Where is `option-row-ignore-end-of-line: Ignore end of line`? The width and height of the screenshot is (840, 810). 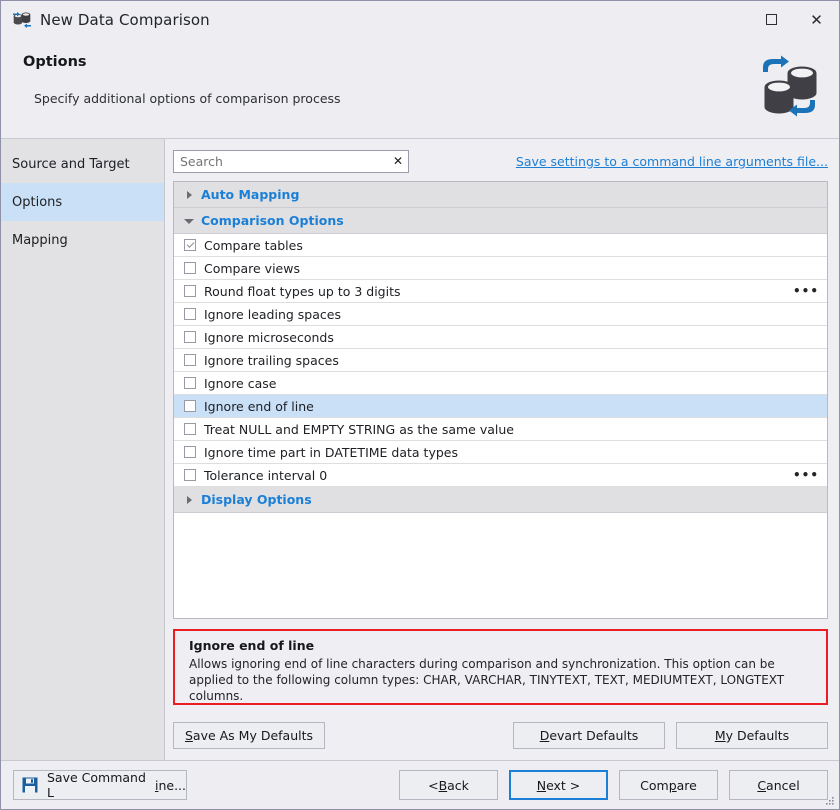
option-row-ignore-end-of-line: Ignore end of line is located at coordinates (500, 406).